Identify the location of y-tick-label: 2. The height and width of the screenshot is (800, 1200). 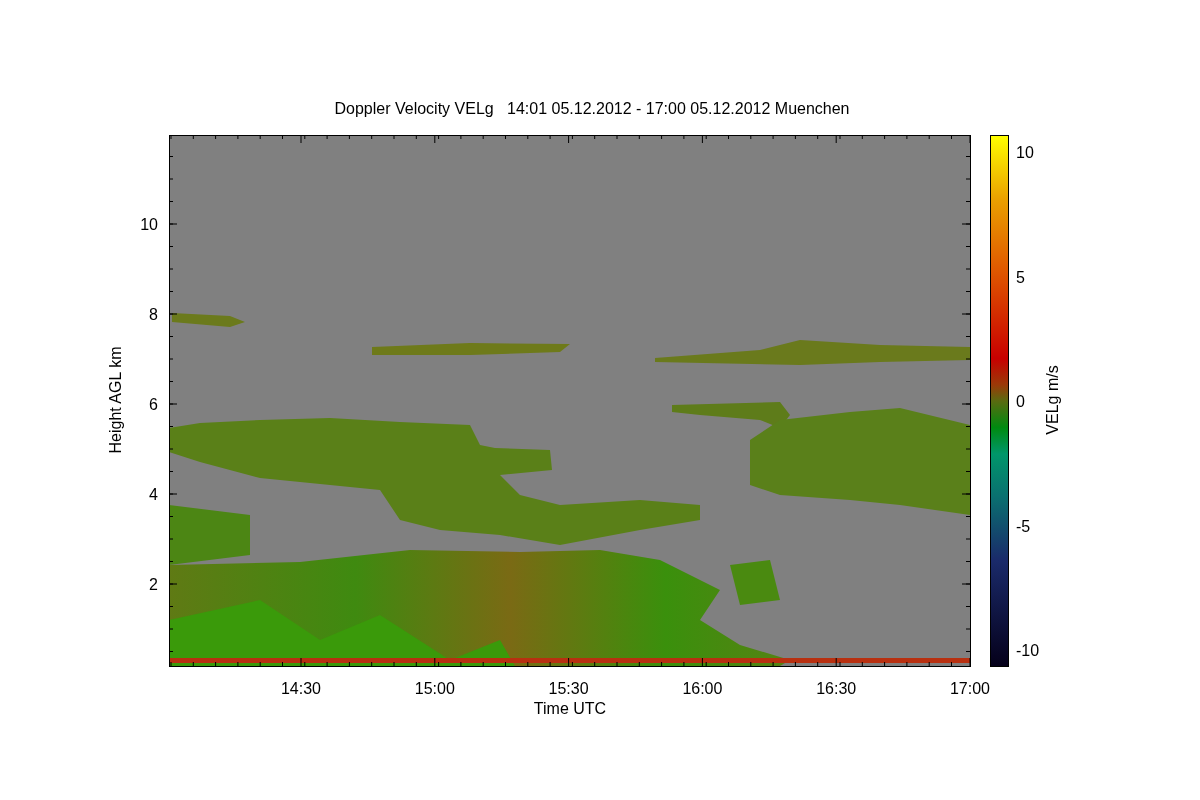
(153, 584).